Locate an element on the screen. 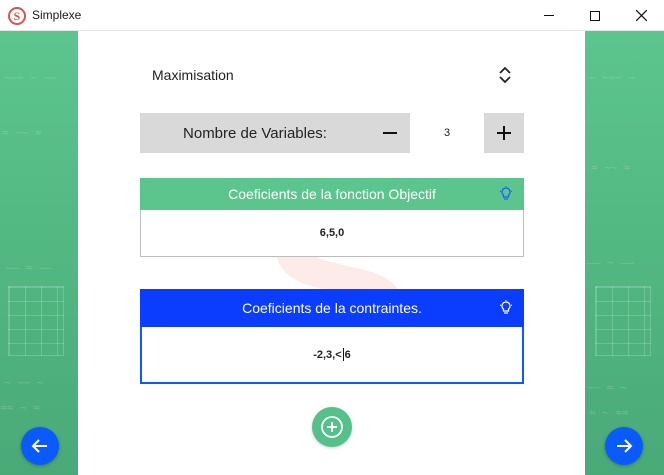  plus-circle-icon is located at coordinates (332, 427).